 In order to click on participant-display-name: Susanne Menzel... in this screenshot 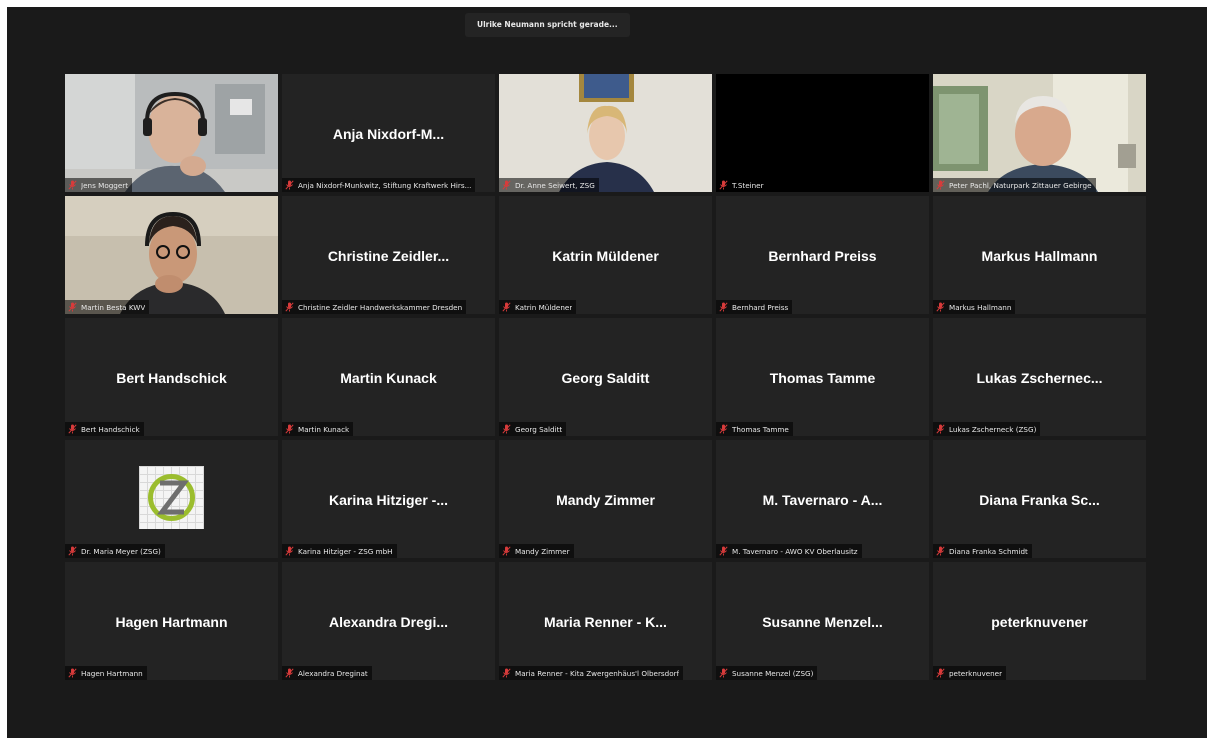, I will do `click(822, 622)`.